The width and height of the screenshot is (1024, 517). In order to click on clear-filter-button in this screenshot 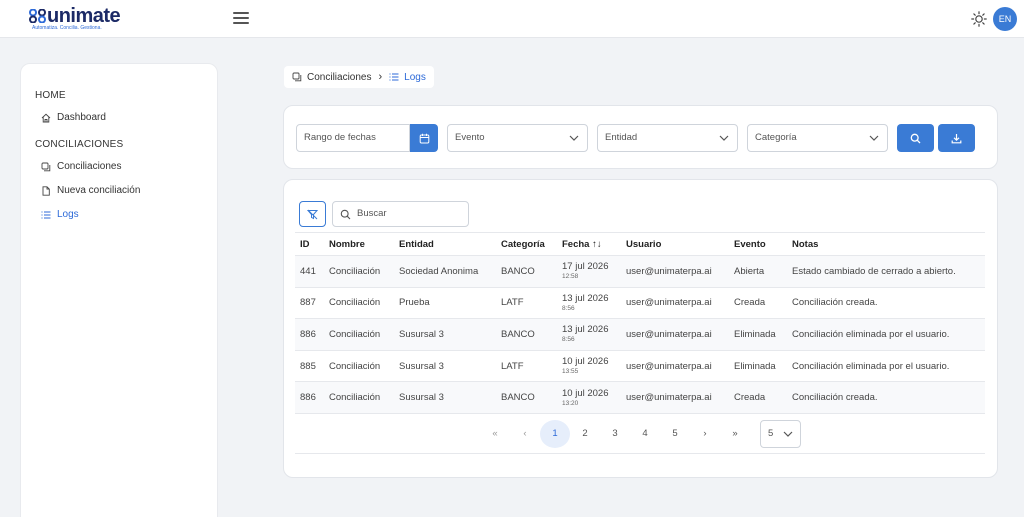, I will do `click(312, 214)`.